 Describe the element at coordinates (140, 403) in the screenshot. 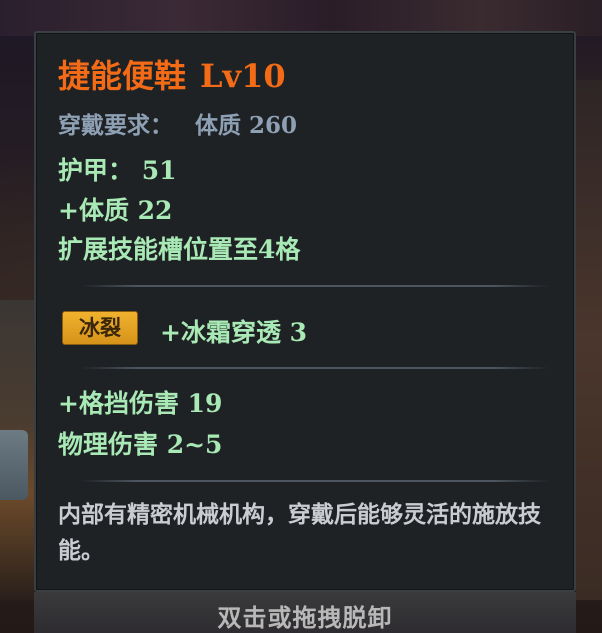

I see `stat-block-damage: +格挡伤害 19` at that location.